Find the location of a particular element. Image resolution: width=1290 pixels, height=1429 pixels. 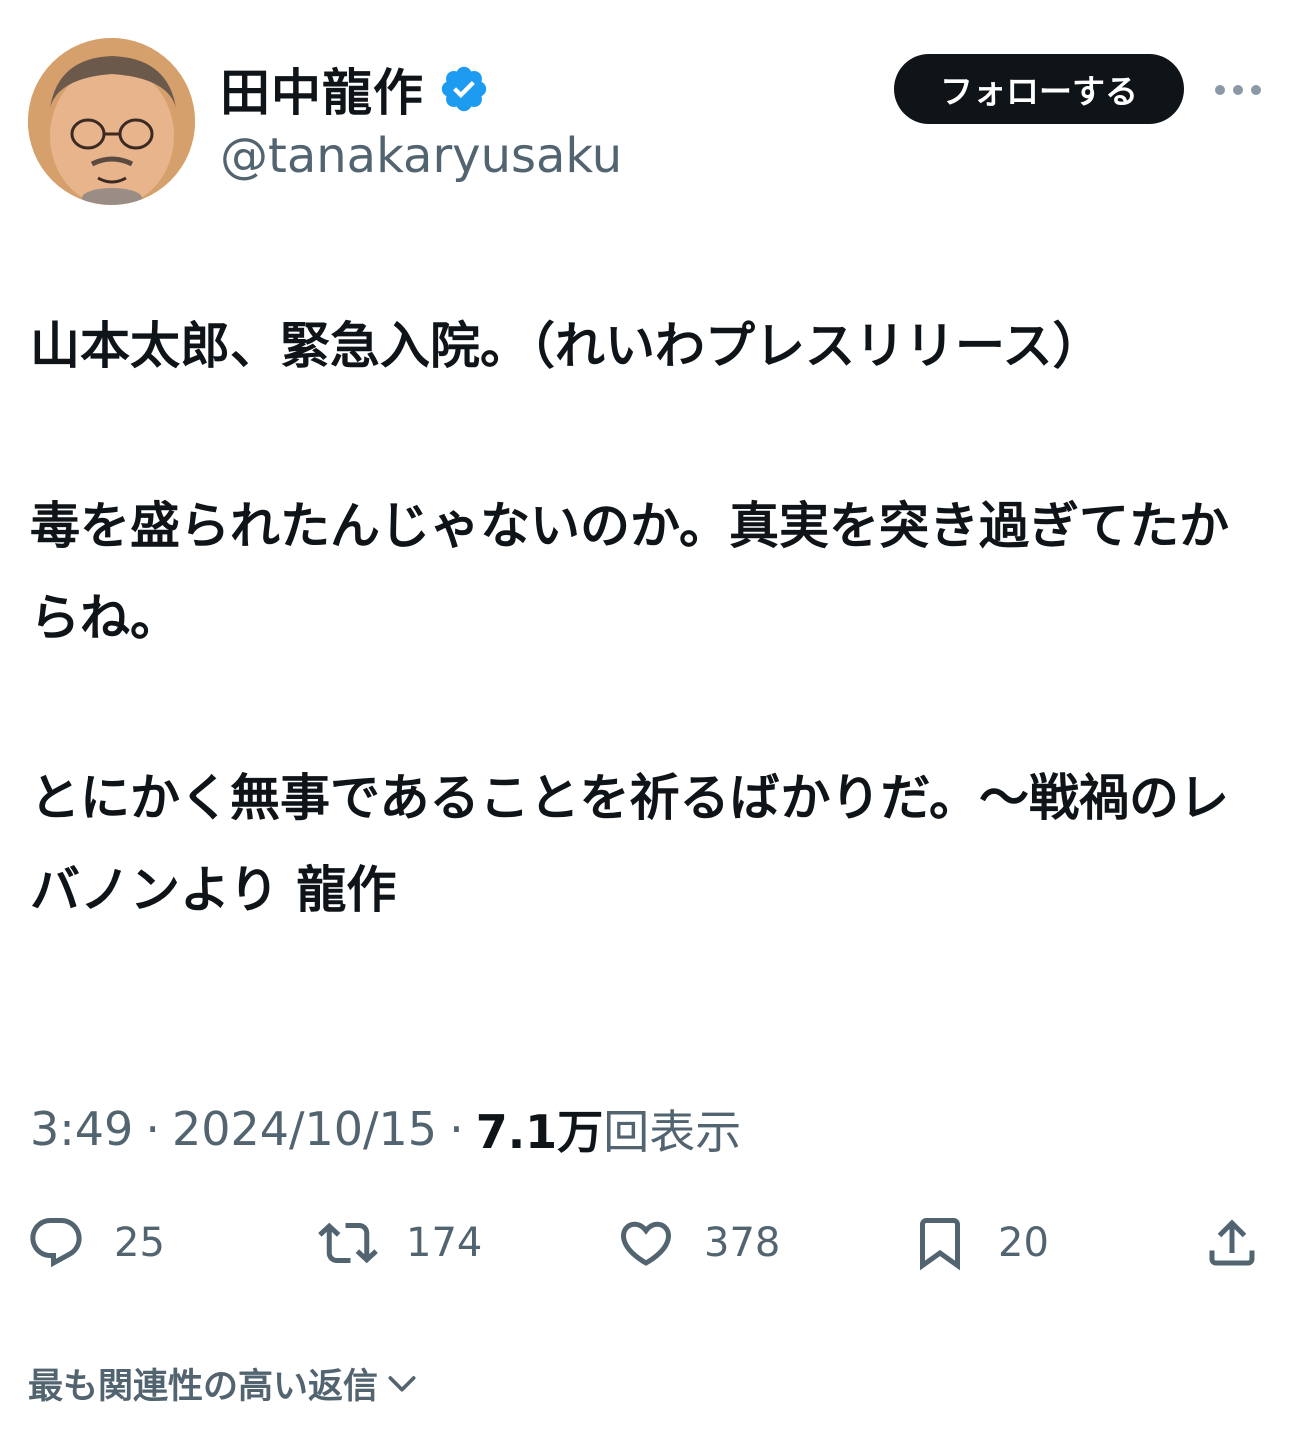

like-count: 378 is located at coordinates (742, 1243).